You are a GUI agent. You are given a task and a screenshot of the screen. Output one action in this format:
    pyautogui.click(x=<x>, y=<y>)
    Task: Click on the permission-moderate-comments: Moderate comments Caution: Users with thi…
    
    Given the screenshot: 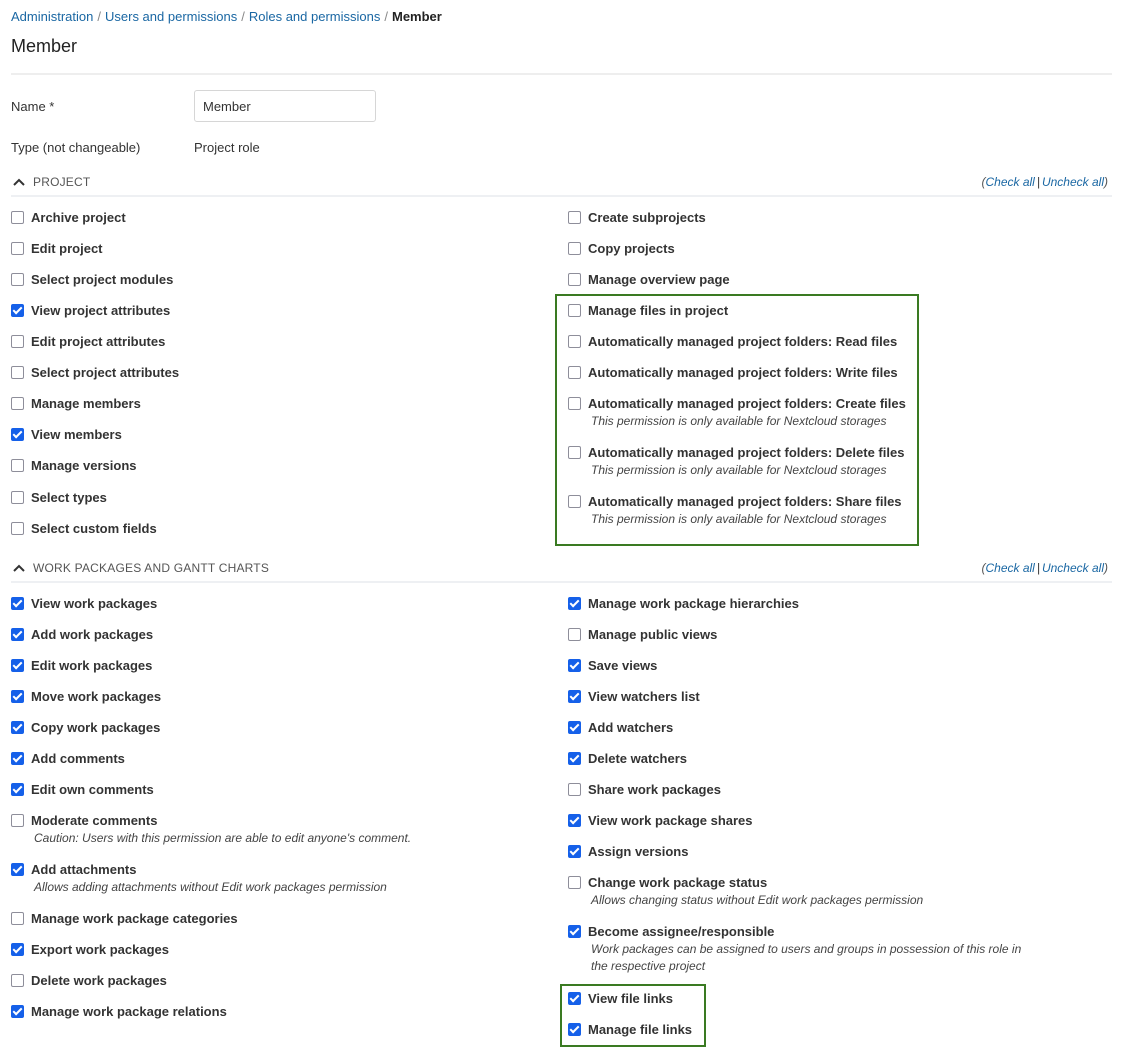 What is the action you would take?
    pyautogui.click(x=211, y=829)
    